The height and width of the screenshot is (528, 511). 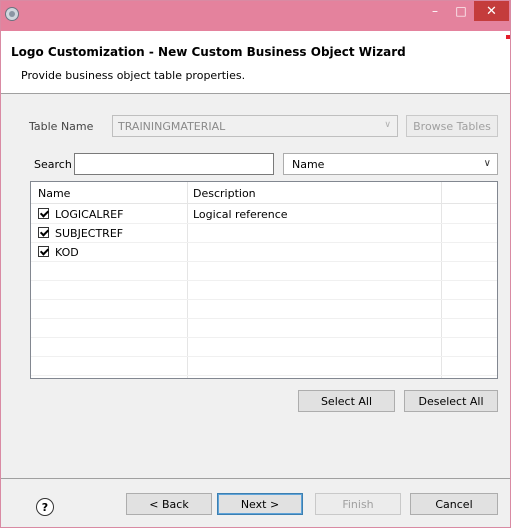 What do you see at coordinates (461, 11) in the screenshot?
I see `maximize-button: □` at bounding box center [461, 11].